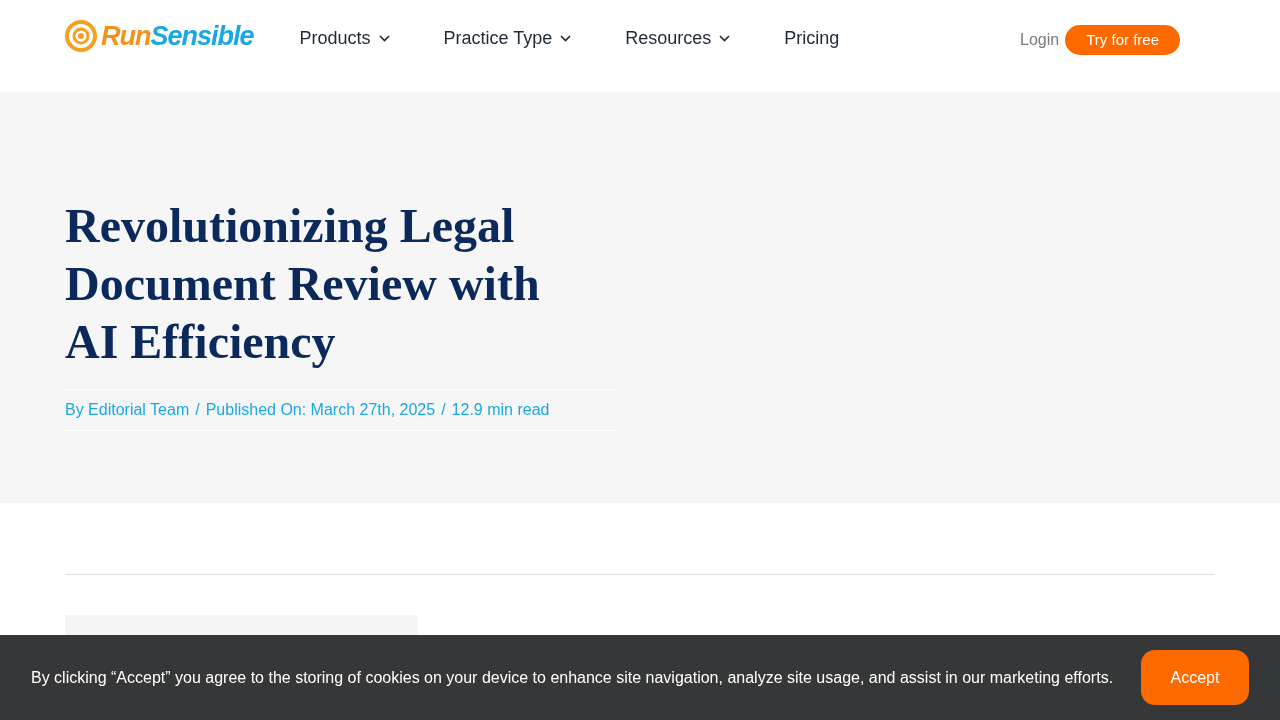 This screenshot has width=1280, height=720. Describe the element at coordinates (507, 38) in the screenshot. I see `nav-link: Practice Type` at that location.